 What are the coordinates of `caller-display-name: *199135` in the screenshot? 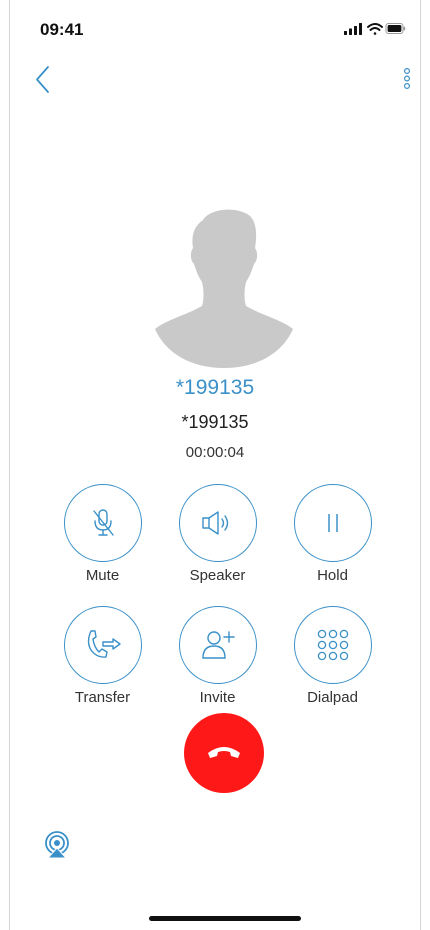 It's located at (215, 387).